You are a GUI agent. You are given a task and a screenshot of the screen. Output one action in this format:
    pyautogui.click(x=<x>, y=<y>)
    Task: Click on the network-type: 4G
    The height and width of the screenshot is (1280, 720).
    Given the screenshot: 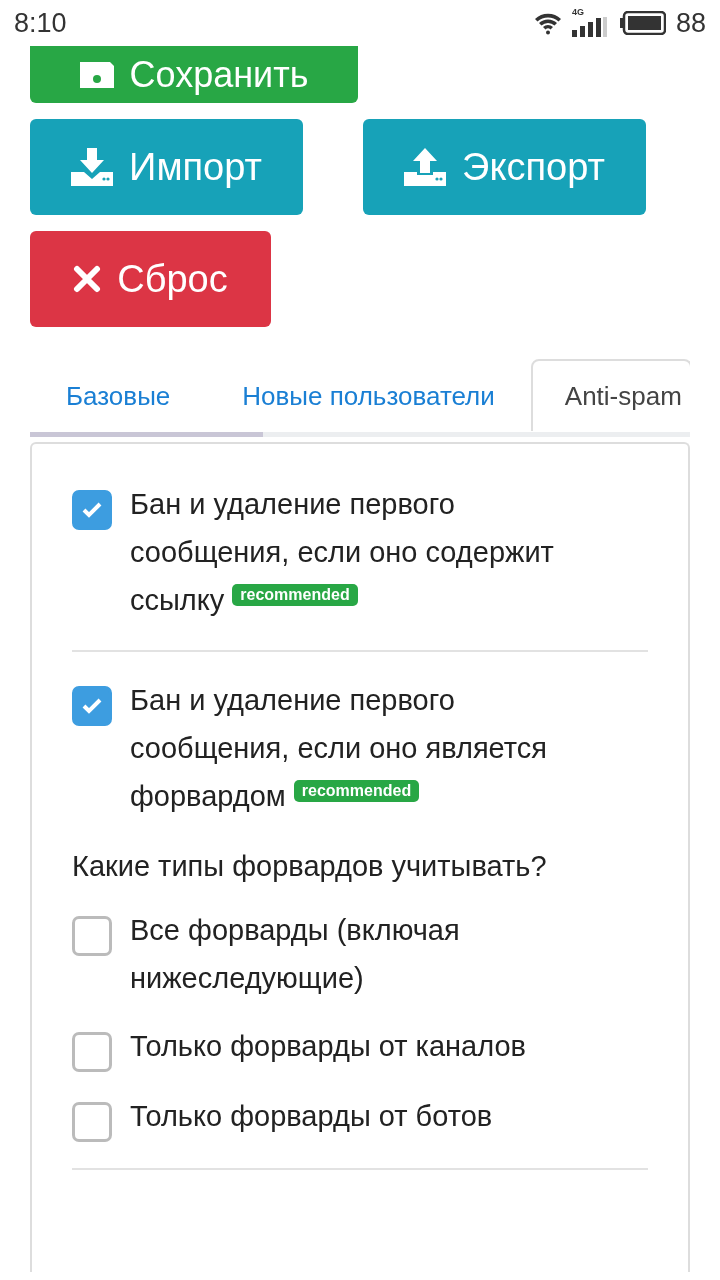 What is the action you would take?
    pyautogui.click(x=577, y=12)
    